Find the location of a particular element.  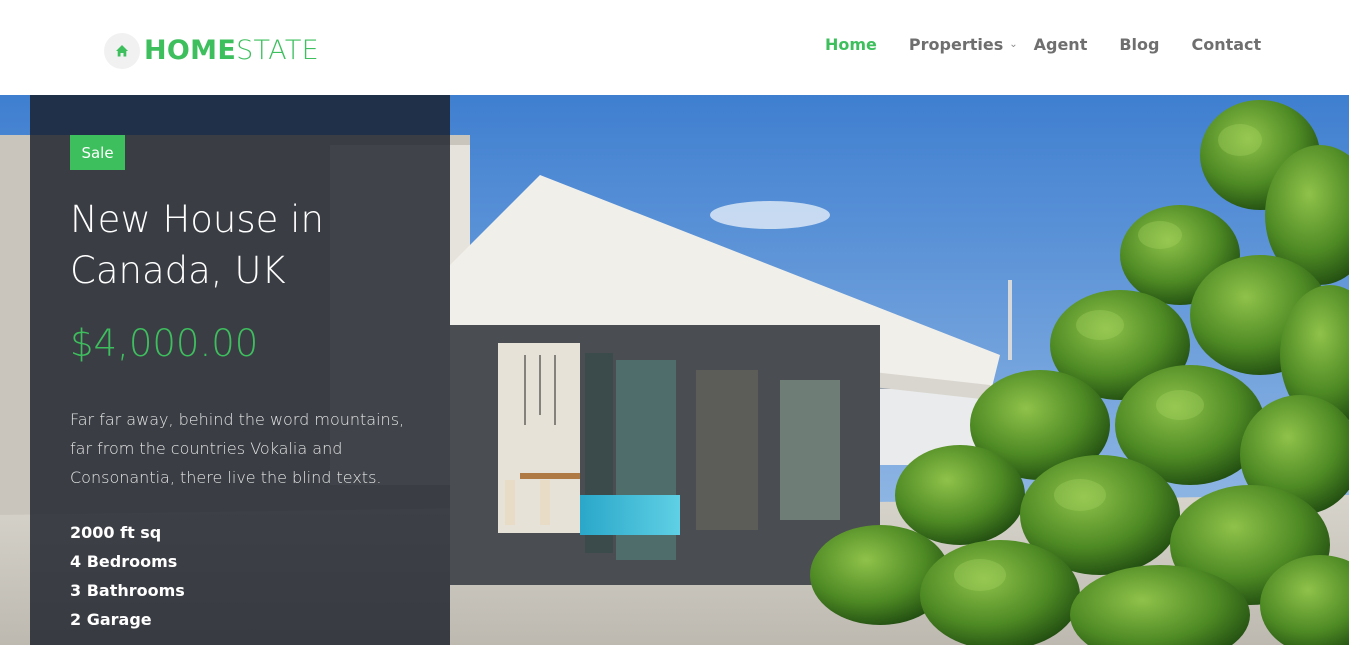

chevron-down-icon: ⌄ is located at coordinates (1013, 44).